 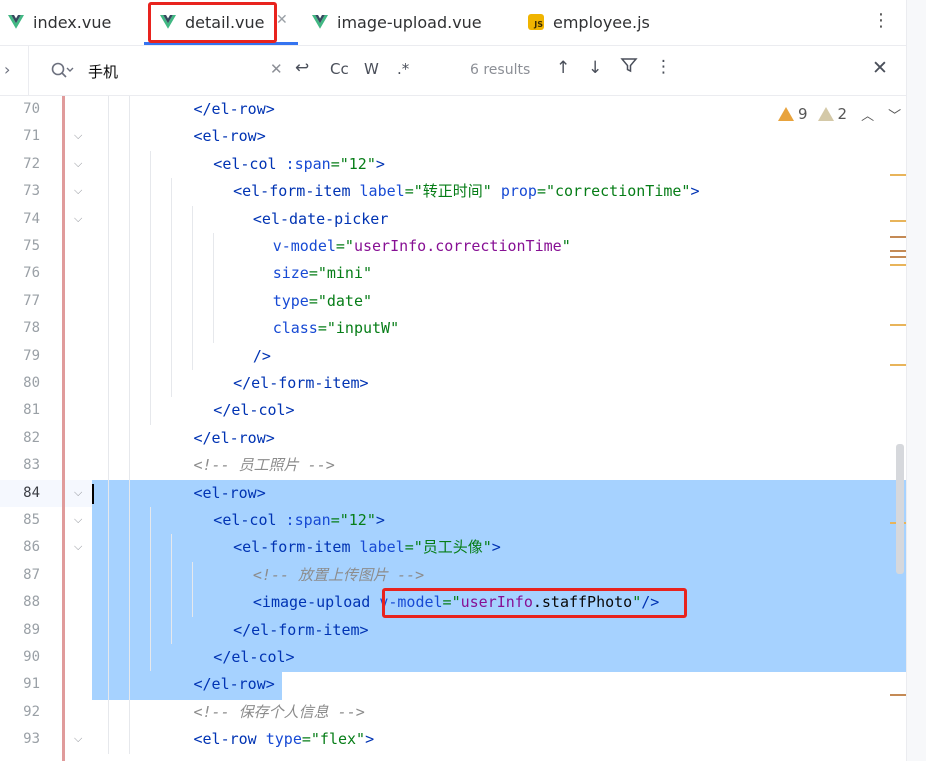 I want to click on previous-problem-icon: ︿, so click(x=867, y=114).